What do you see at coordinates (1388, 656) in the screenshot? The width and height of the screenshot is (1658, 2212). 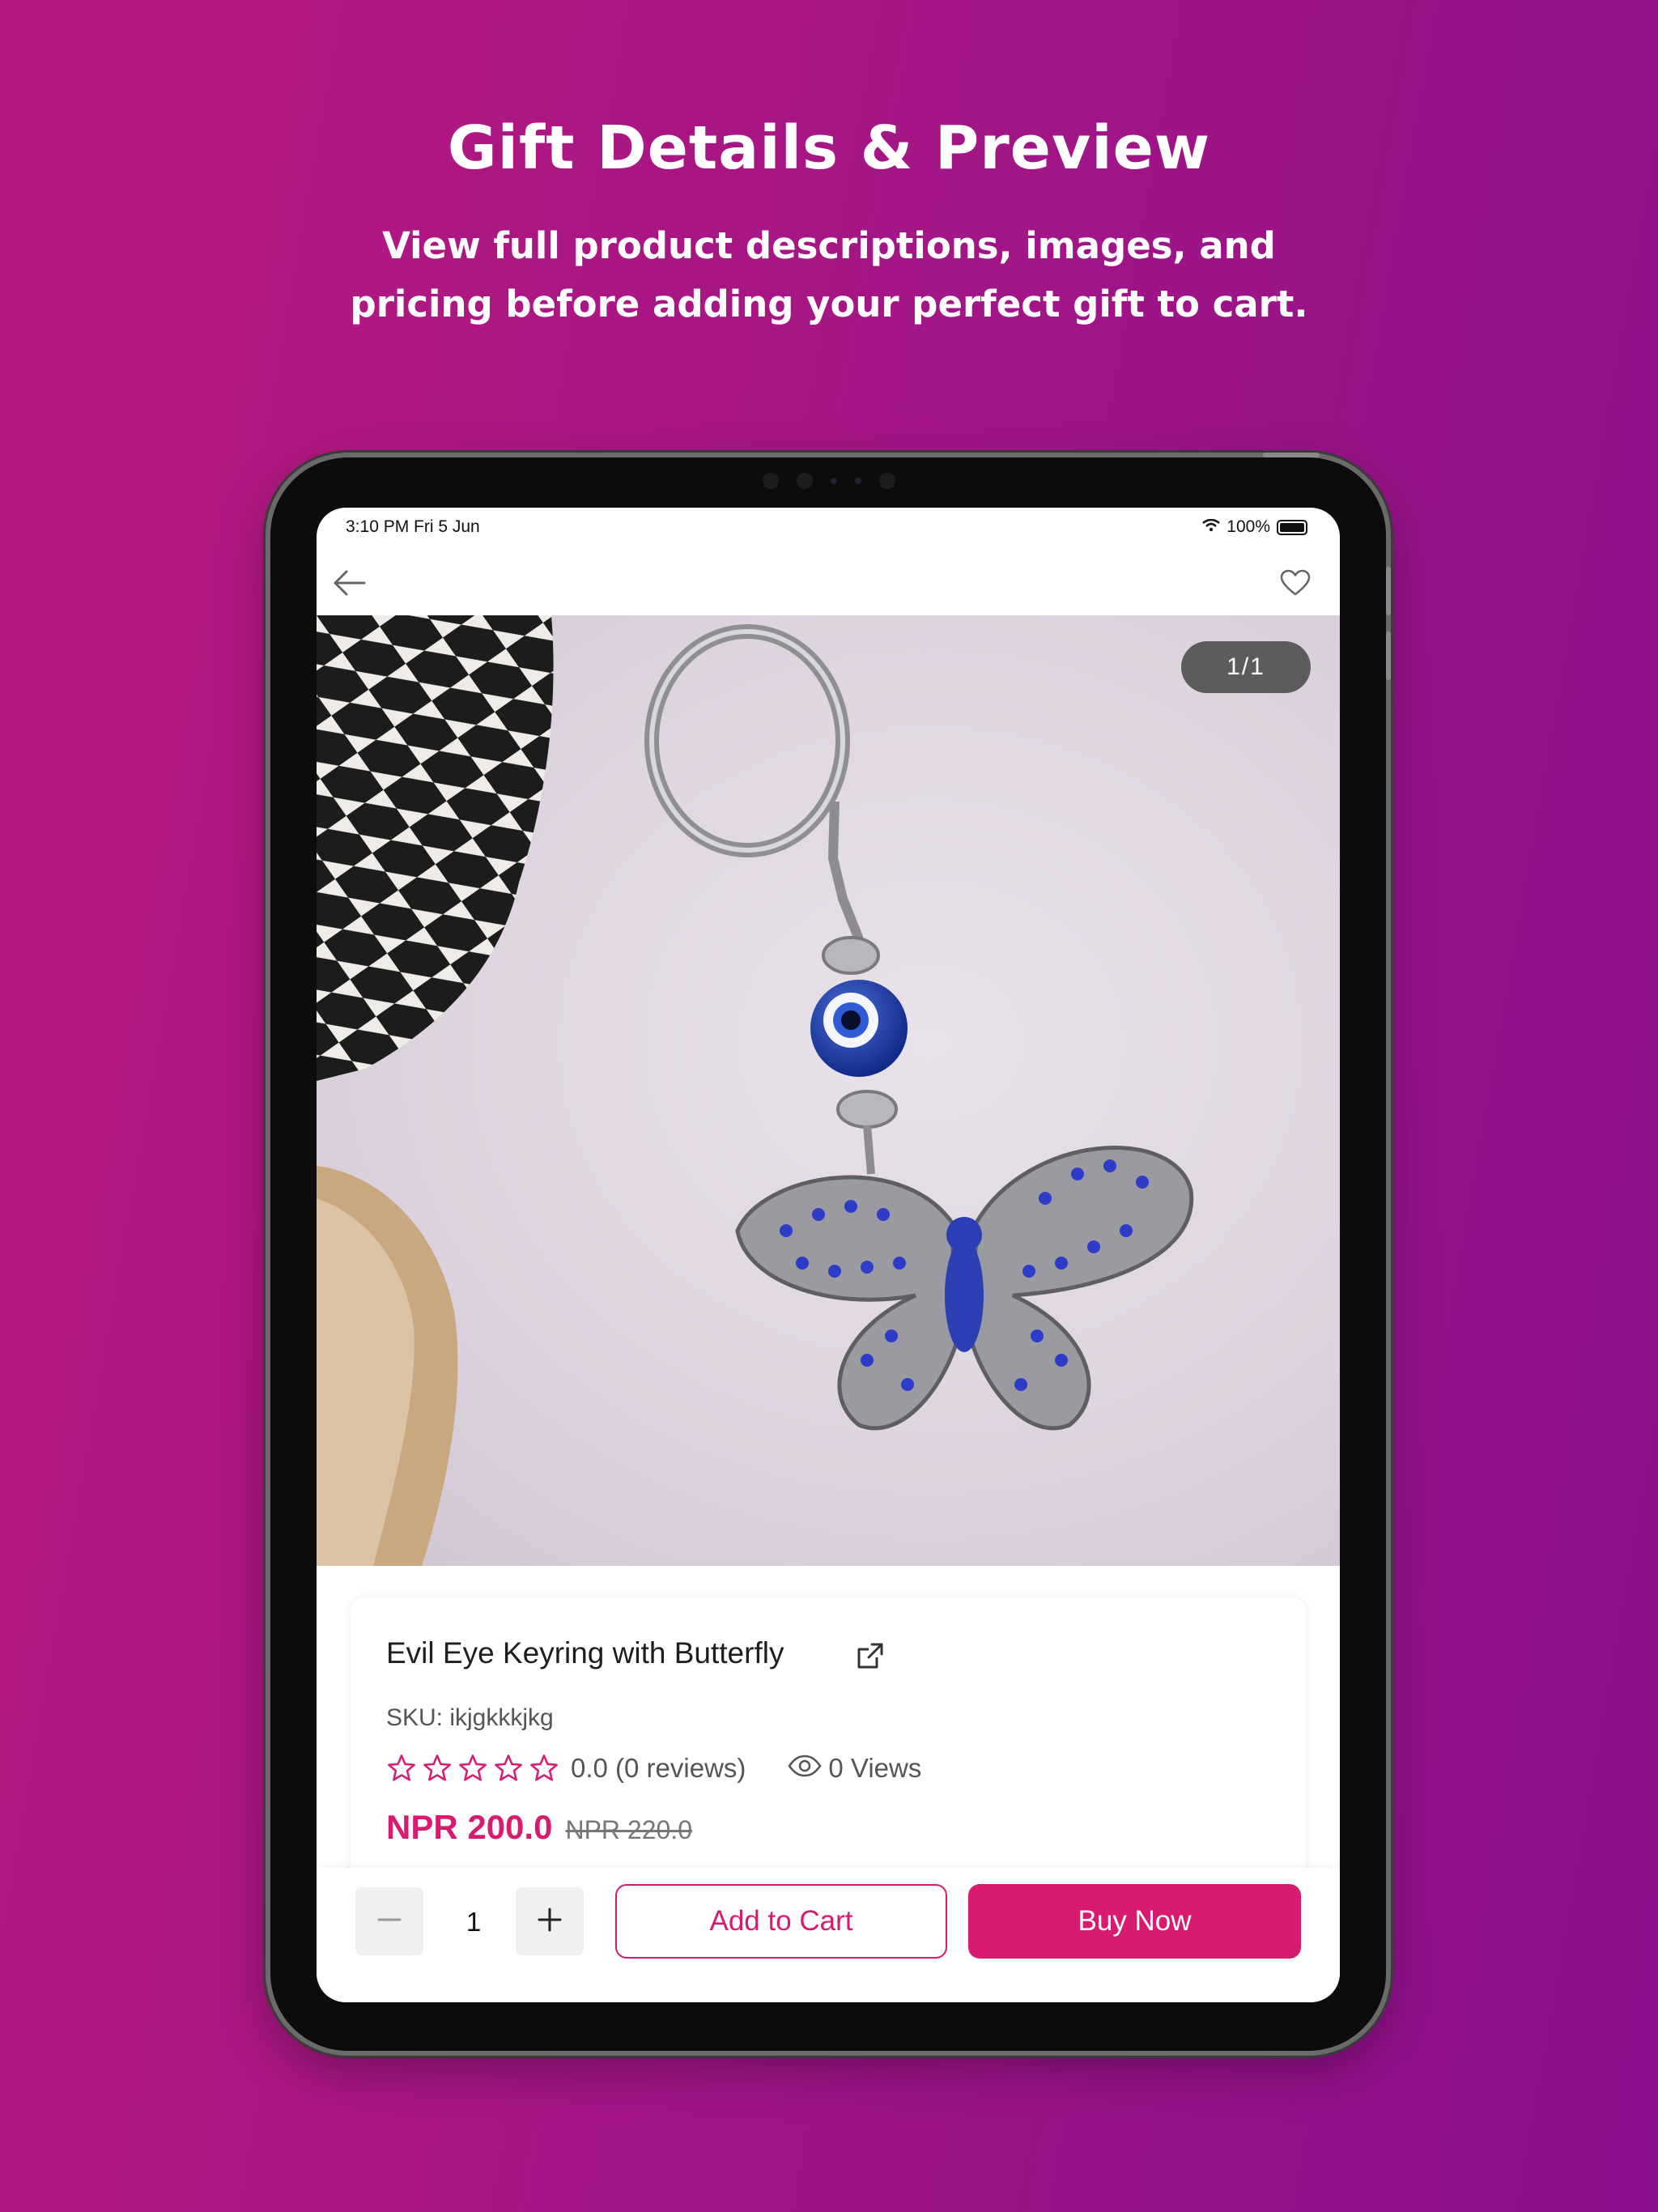 I see `volume-down-button` at bounding box center [1388, 656].